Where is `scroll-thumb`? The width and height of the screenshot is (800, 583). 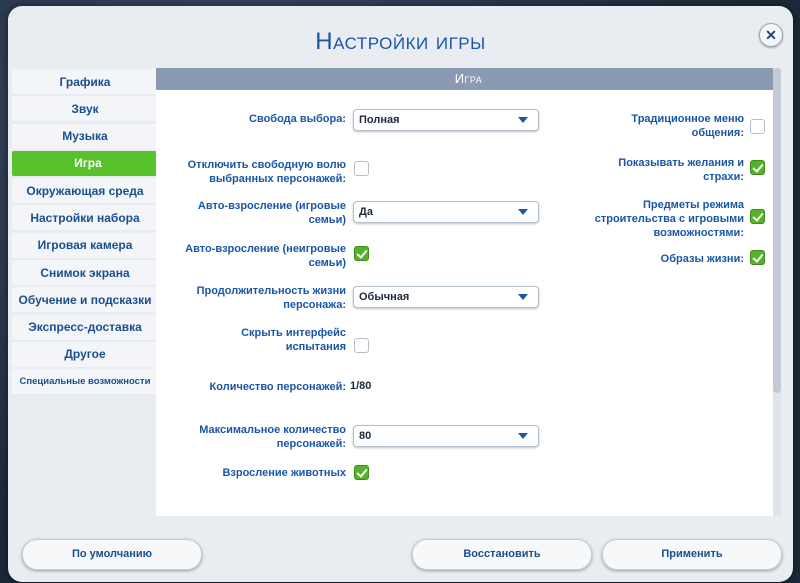 scroll-thumb is located at coordinates (777, 230).